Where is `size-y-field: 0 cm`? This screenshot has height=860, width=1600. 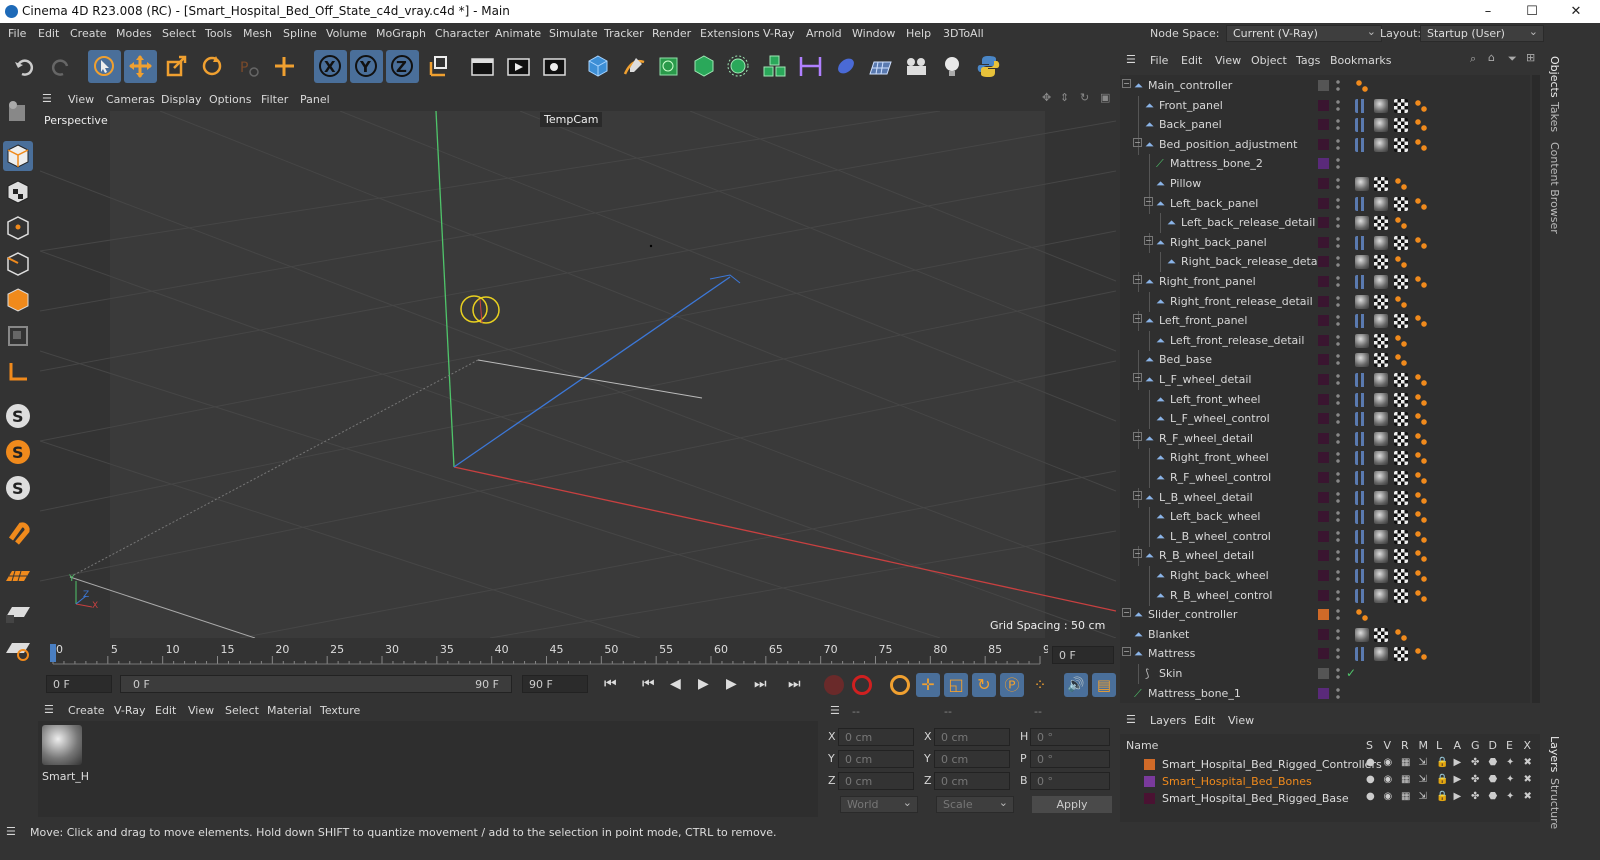 size-y-field: 0 cm is located at coordinates (972, 759).